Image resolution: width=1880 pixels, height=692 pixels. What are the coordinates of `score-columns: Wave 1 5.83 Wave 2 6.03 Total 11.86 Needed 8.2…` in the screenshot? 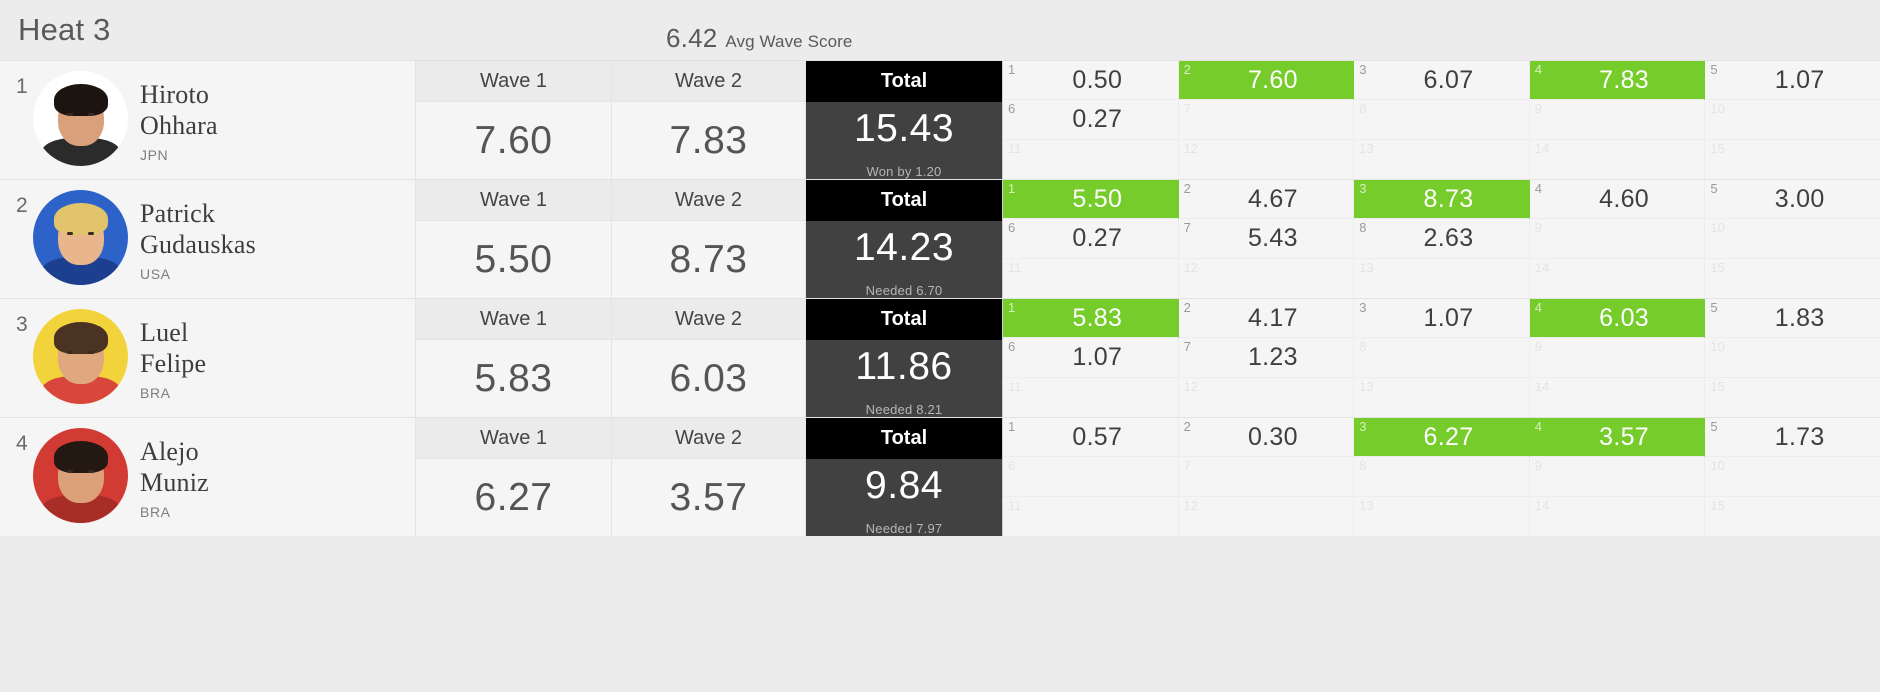 It's located at (708, 358).